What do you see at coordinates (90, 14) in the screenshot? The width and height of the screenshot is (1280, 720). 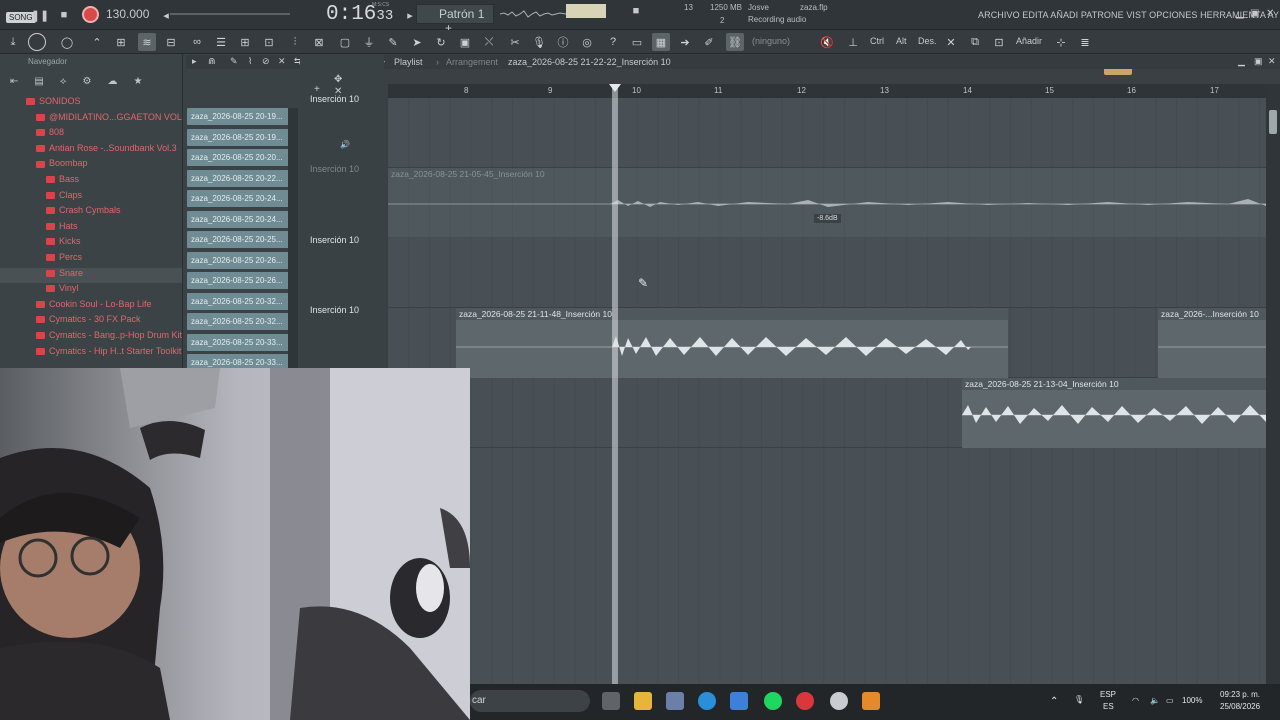 I see `record-button` at bounding box center [90, 14].